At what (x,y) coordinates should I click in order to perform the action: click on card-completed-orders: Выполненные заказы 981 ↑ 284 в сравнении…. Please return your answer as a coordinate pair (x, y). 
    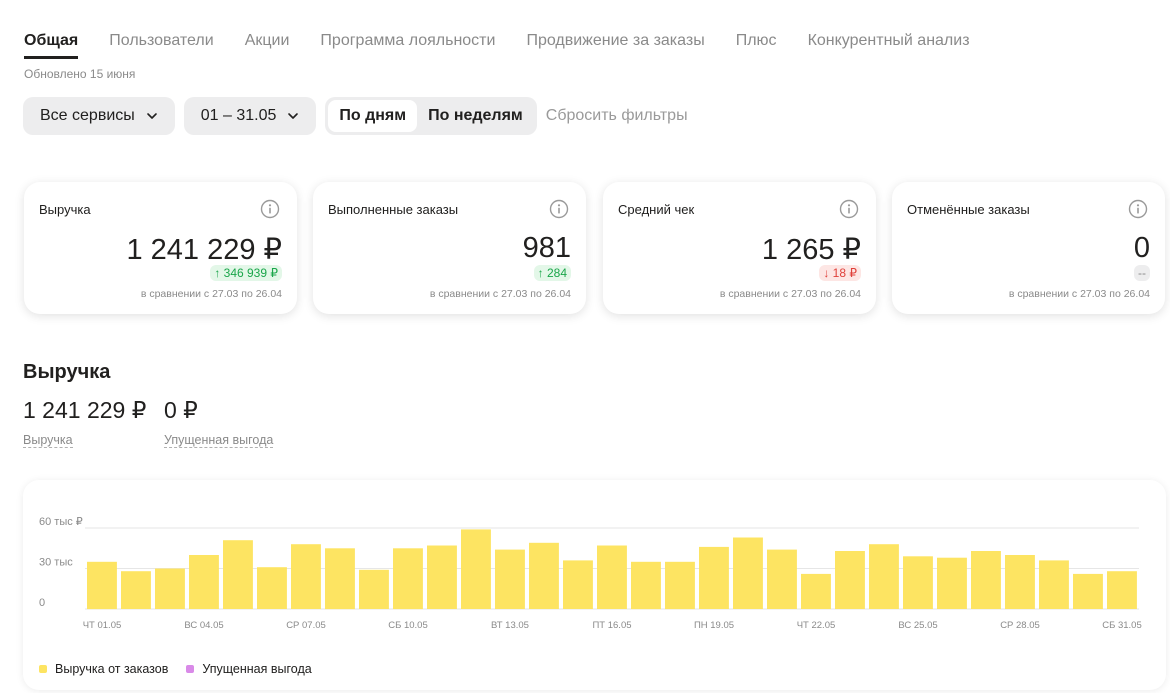
    Looking at the image, I should click on (449, 248).